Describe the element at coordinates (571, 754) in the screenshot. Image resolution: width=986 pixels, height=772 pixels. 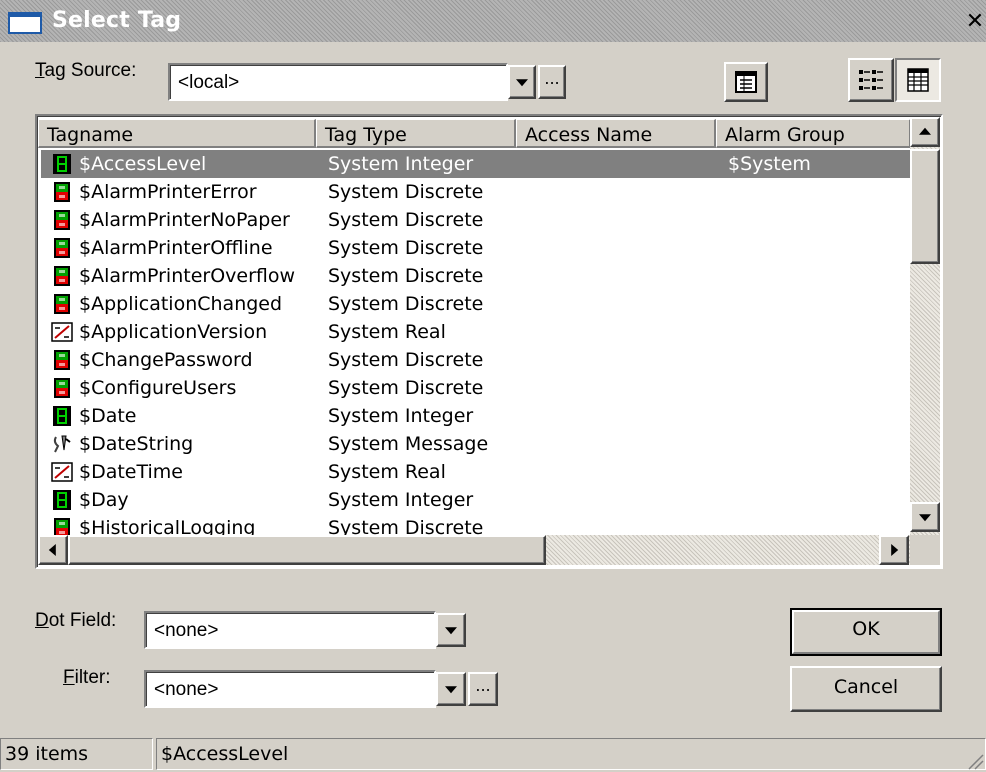
I see `status-selected-tag: $AccessLevel` at that location.